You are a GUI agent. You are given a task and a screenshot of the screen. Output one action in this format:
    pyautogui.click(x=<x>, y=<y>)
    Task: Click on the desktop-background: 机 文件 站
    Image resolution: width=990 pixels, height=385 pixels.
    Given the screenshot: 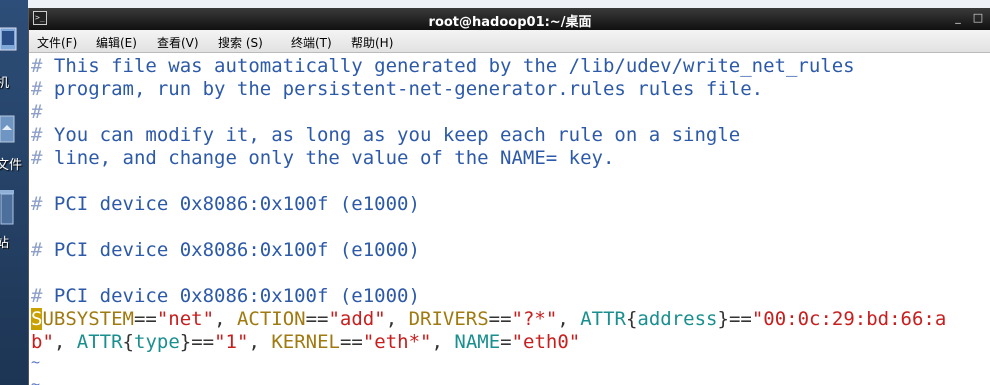 What is the action you would take?
    pyautogui.click(x=14, y=192)
    